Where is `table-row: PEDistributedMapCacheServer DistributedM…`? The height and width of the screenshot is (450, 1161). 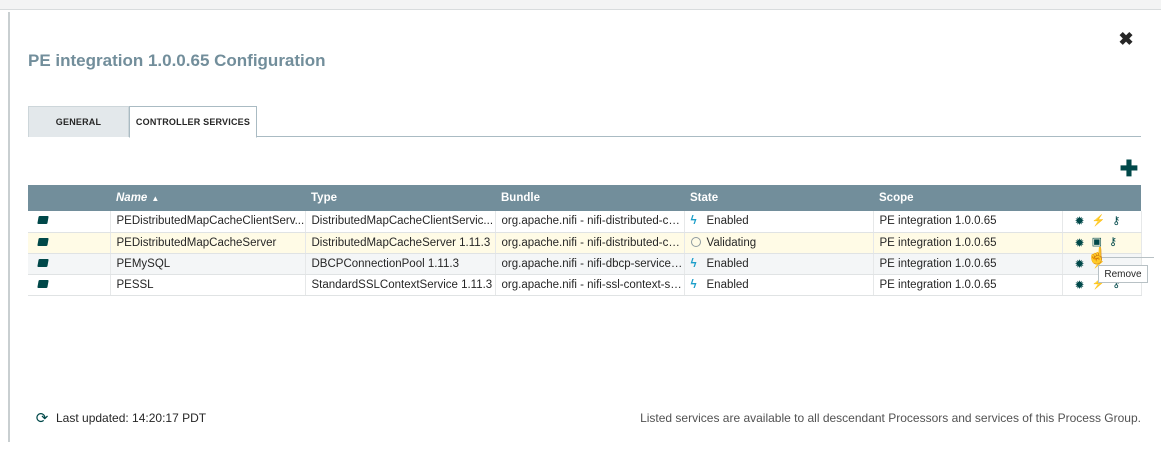 table-row: PEDistributedMapCacheServer DistributedM… is located at coordinates (585, 243).